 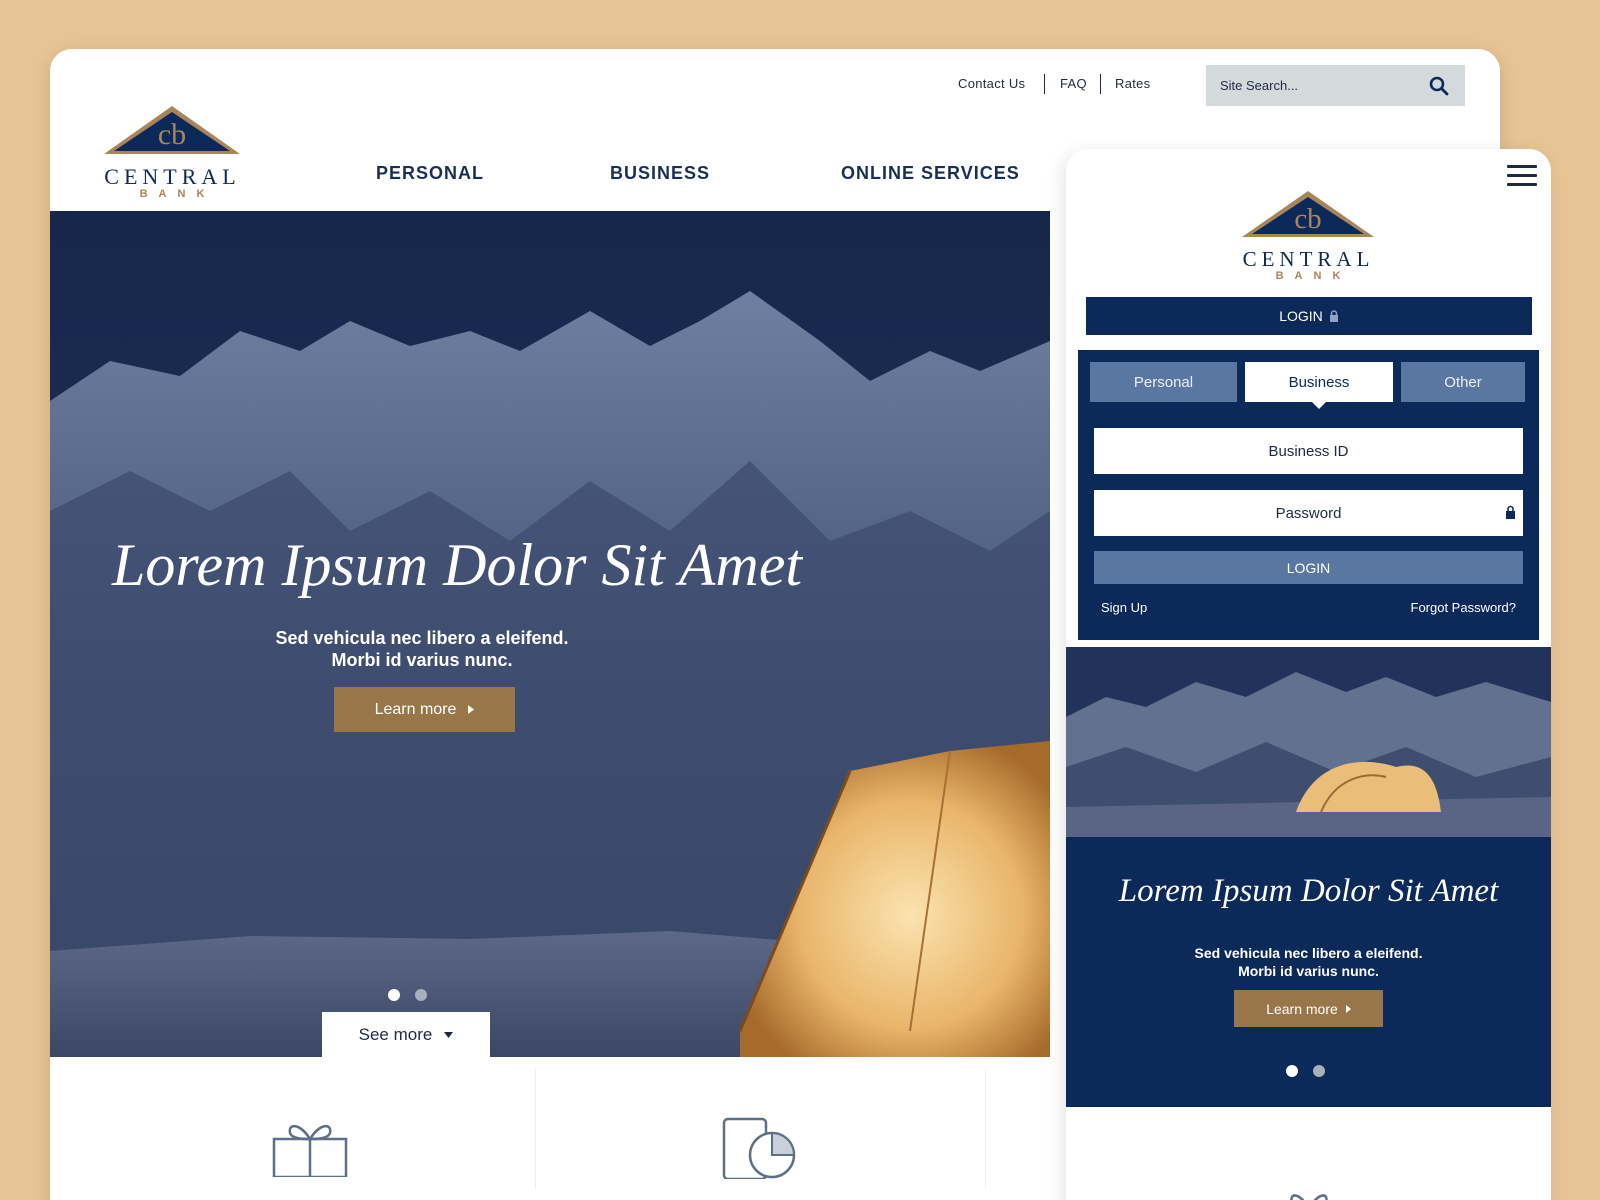 I want to click on hero-title: Lorem Ipsum Dolor Sit Amet, so click(x=457, y=565).